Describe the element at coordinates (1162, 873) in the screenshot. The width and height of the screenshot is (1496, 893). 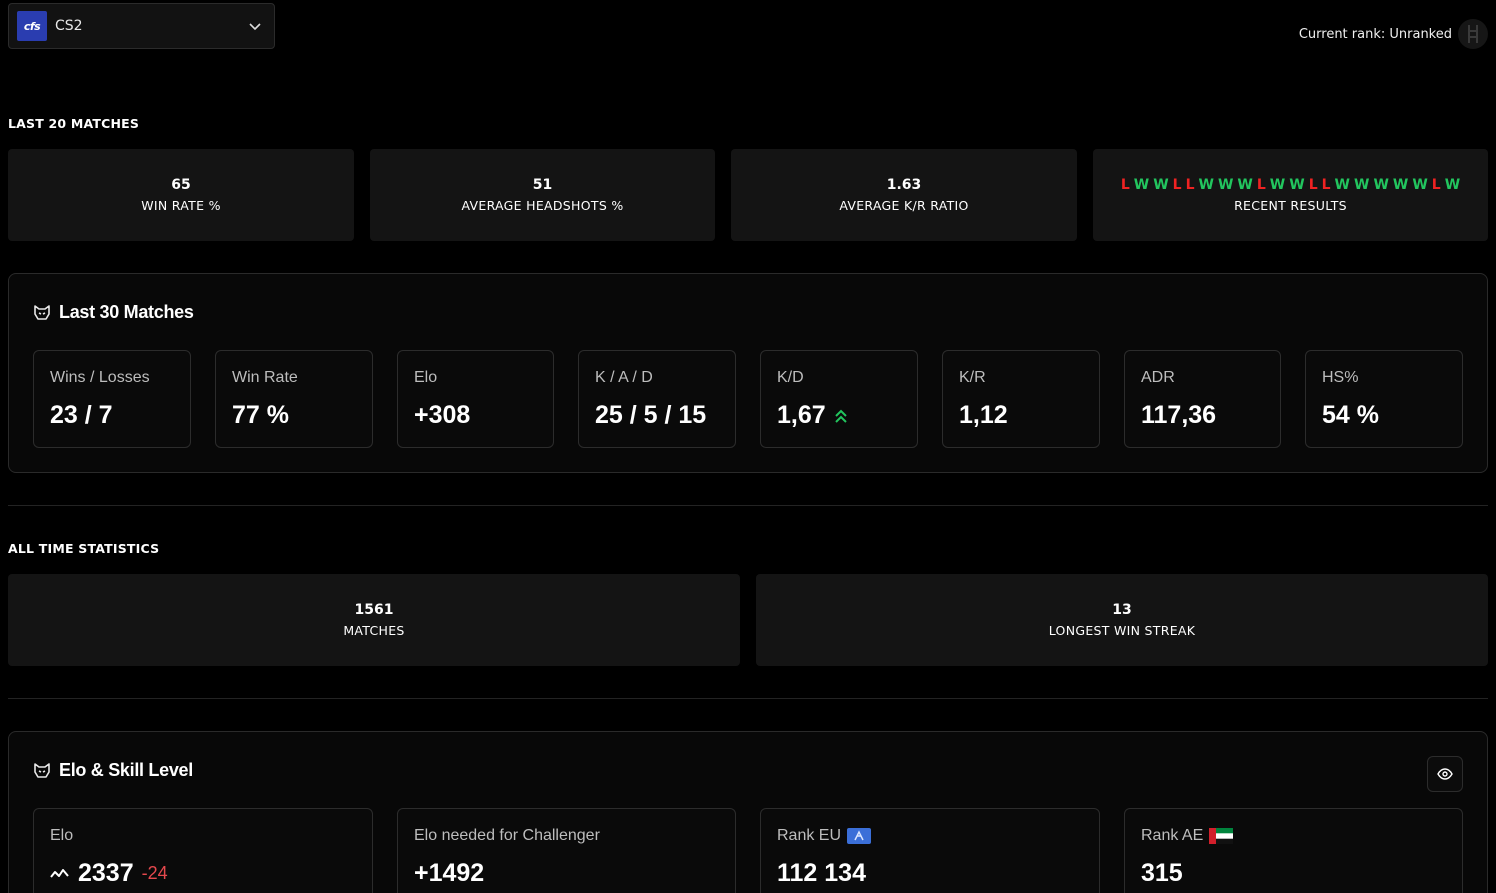
I see `rank-ae-value: 315` at that location.